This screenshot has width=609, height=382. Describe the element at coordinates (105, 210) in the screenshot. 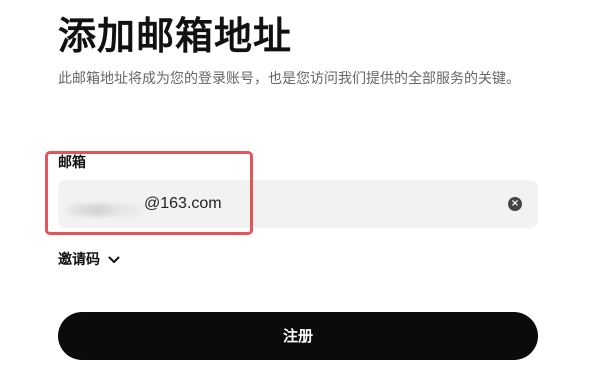

I see `redacted-email-prefix` at that location.